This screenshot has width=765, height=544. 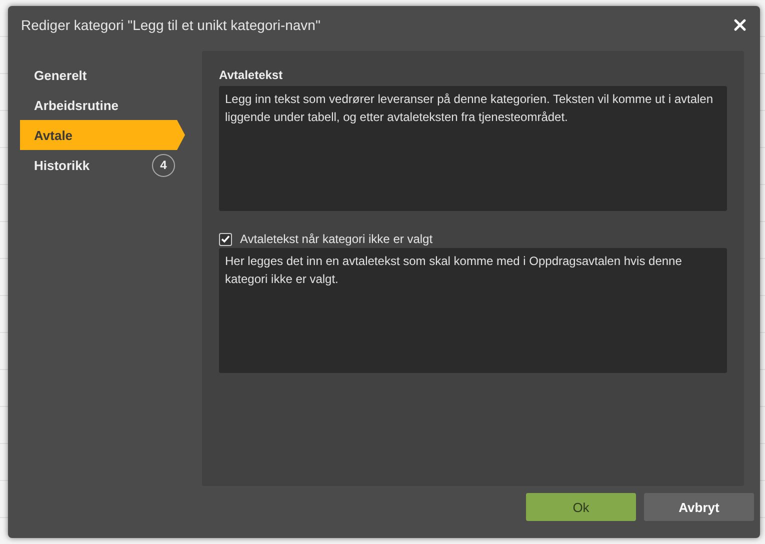 What do you see at coordinates (102, 105) in the screenshot?
I see `sidebar-item: Arbeidsrutine` at bounding box center [102, 105].